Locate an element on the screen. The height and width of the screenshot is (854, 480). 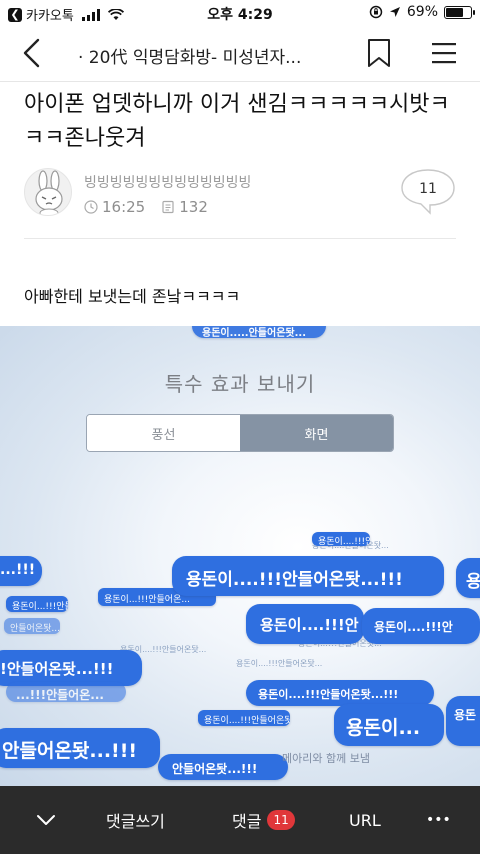
chevron-down-icon is located at coordinates (46, 820).